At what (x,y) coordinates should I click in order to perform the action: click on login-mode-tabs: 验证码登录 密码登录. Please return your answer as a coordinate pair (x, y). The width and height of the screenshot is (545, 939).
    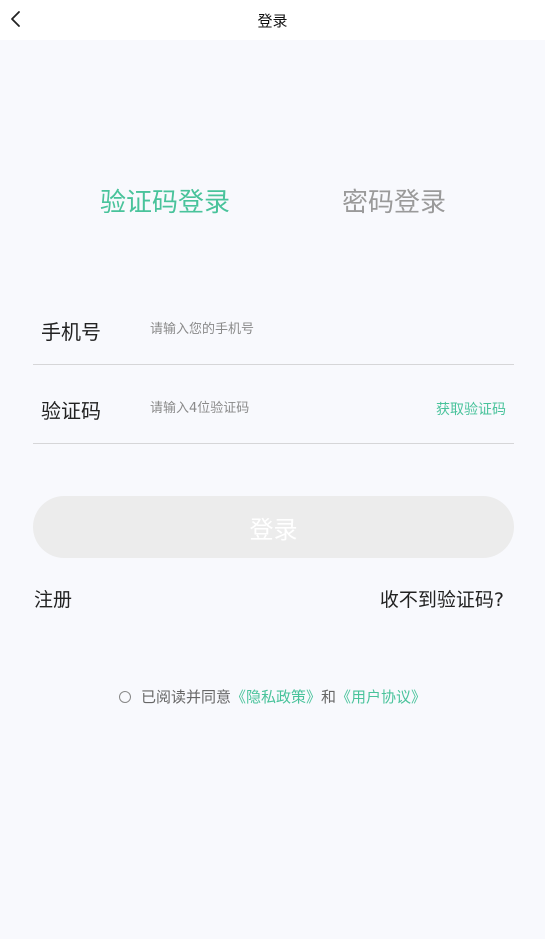
    Looking at the image, I should click on (272, 202).